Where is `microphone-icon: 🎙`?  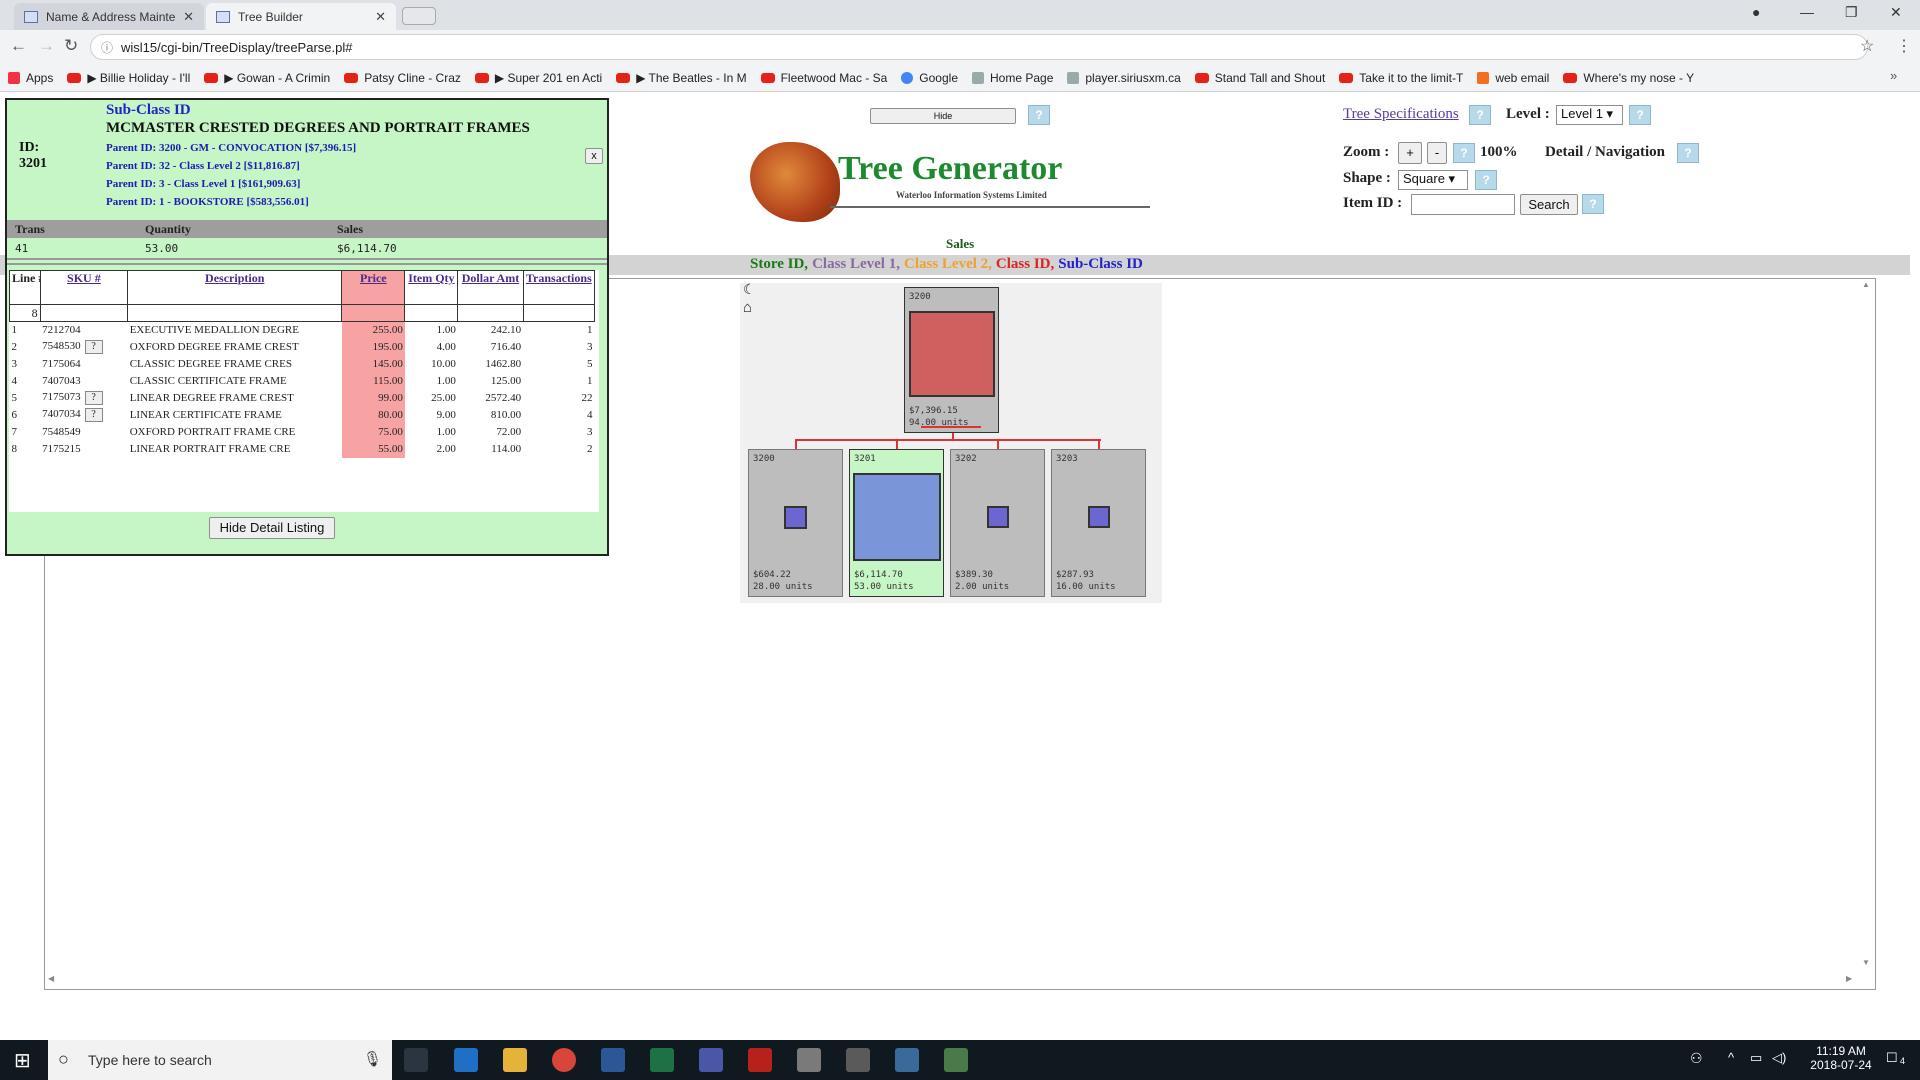 microphone-icon: 🎙 is located at coordinates (372, 1059).